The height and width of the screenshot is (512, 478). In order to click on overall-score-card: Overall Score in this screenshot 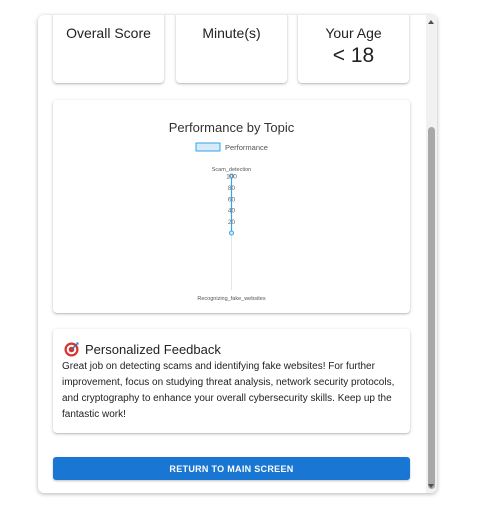, I will do `click(108, 49)`.